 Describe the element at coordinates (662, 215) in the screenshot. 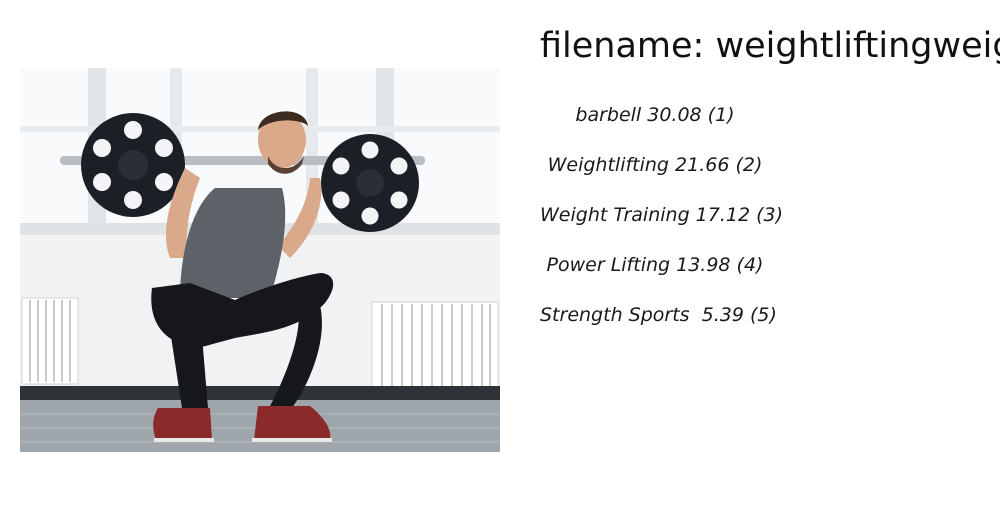

I see `prediction-item: Weight Training 17.12 (3)` at that location.